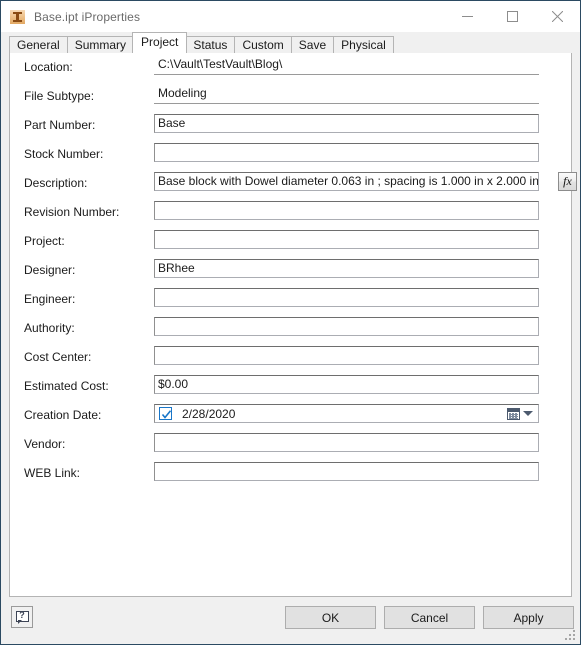  I want to click on label-part-number: Part Number:, so click(60, 125).